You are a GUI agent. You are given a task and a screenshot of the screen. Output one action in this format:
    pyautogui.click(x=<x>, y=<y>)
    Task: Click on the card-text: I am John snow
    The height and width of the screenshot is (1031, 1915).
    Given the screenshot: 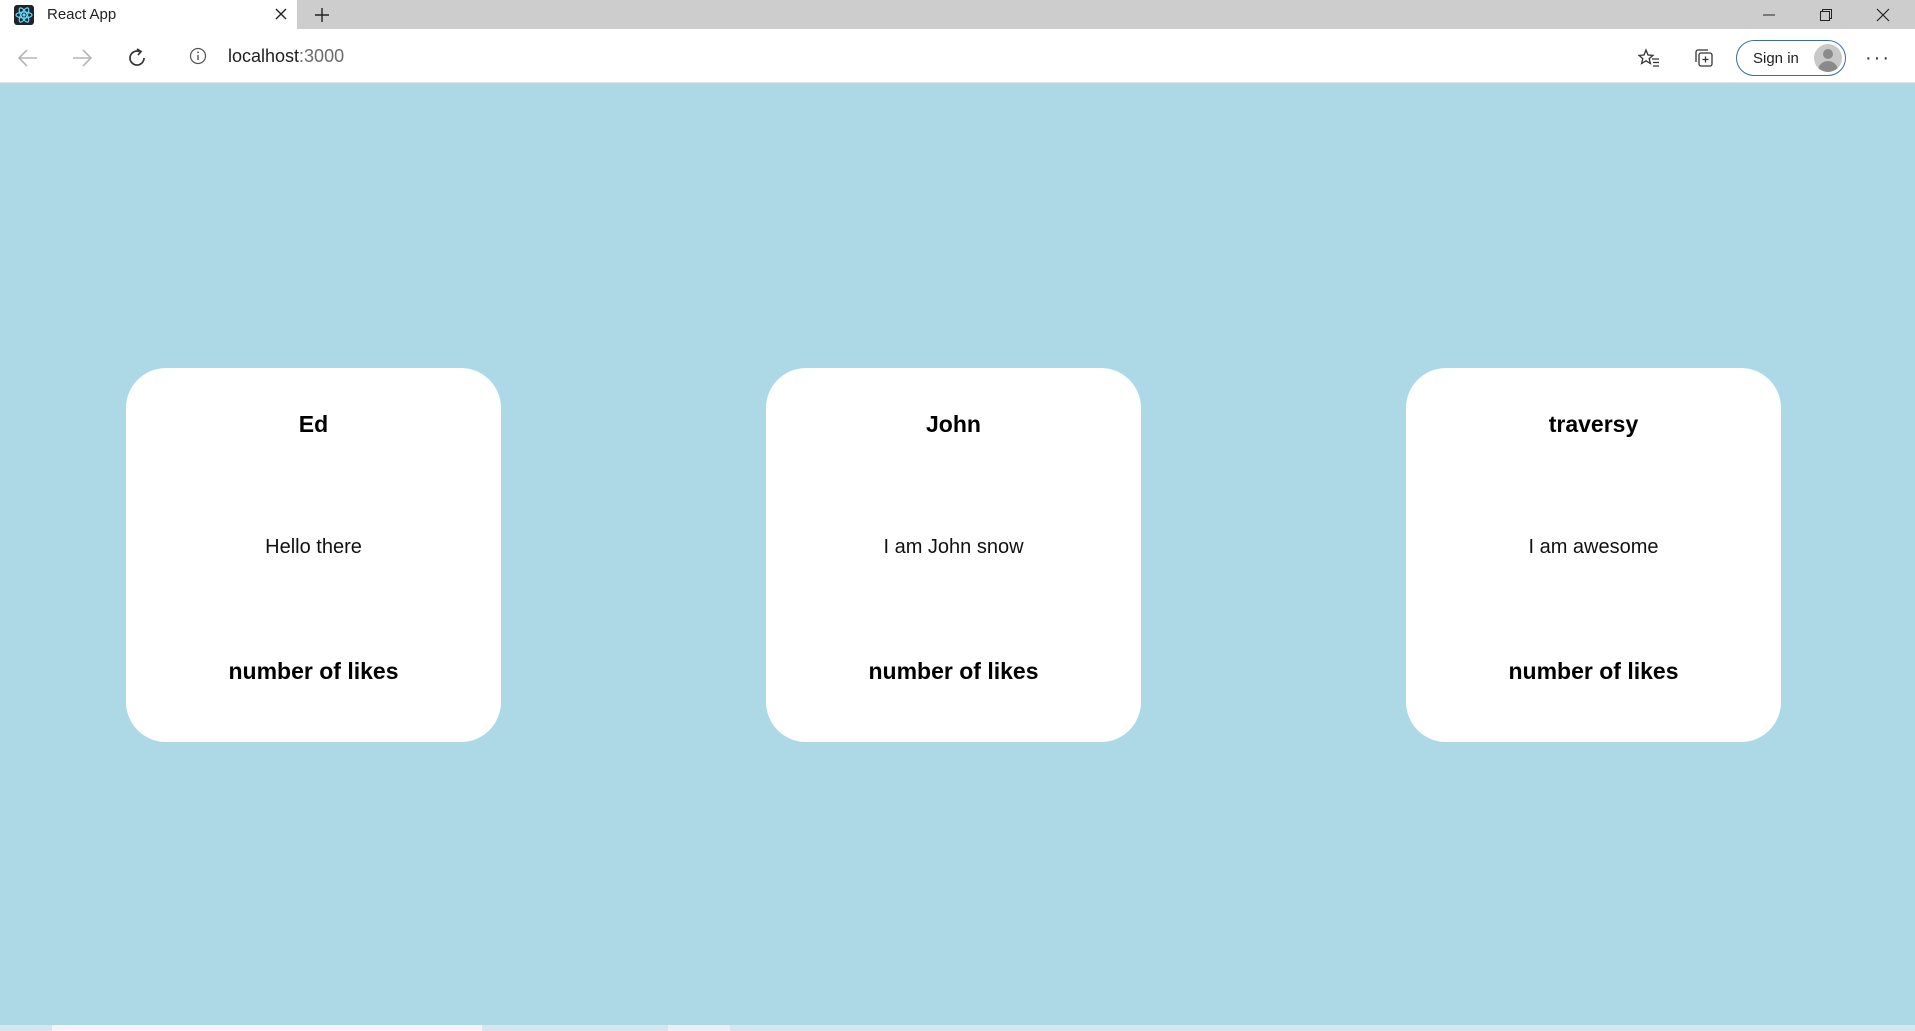 What is the action you would take?
    pyautogui.click(x=953, y=547)
    